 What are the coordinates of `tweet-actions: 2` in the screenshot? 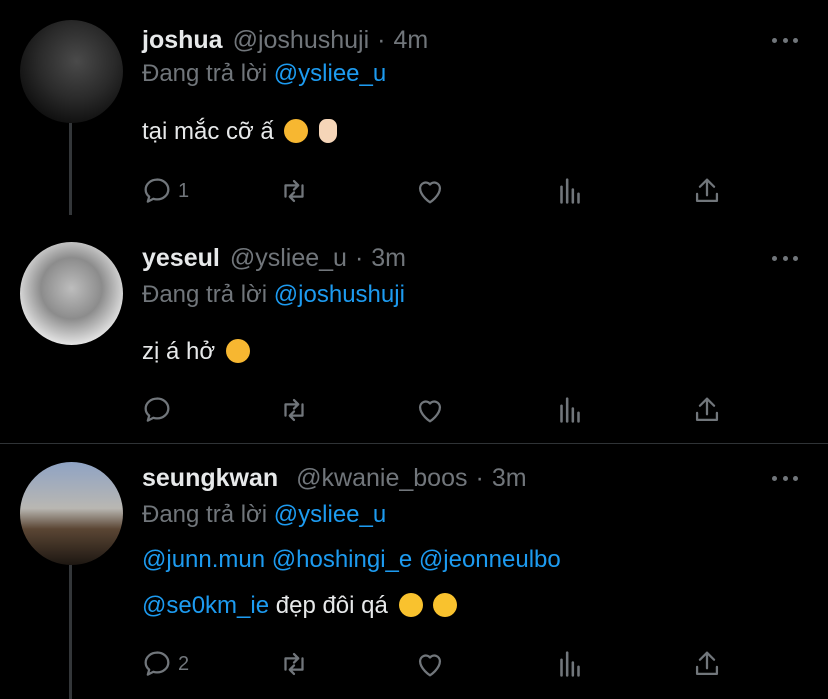 It's located at (440, 664).